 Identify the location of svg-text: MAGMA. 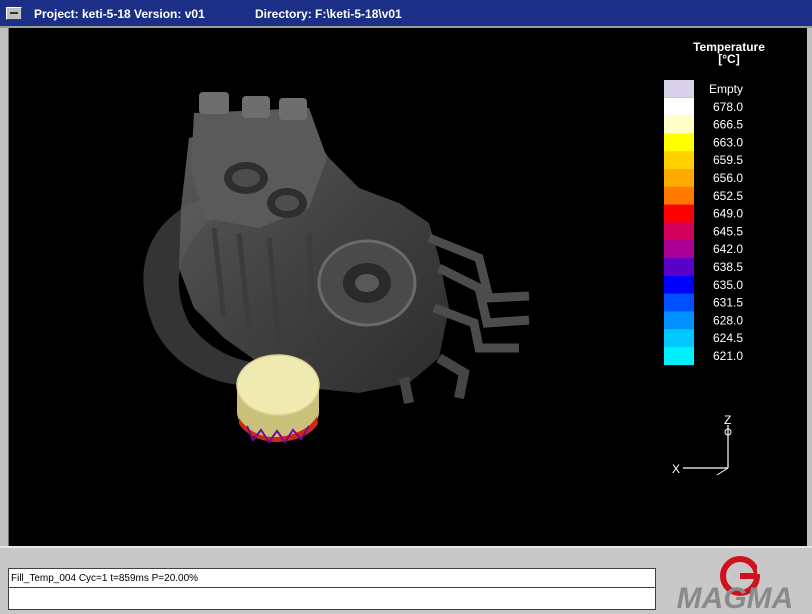
(735, 597).